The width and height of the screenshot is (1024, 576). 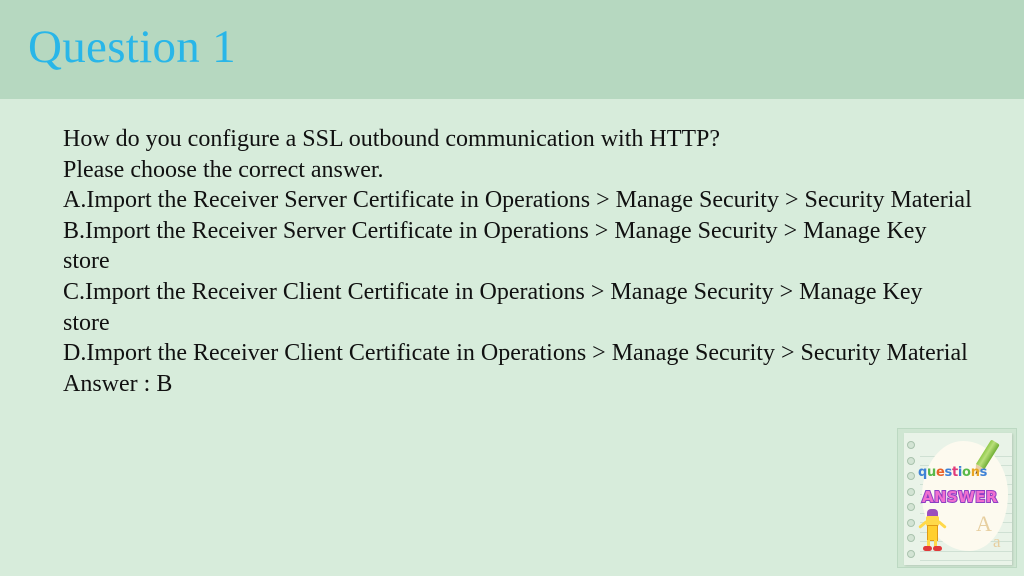 I want to click on answer-text: Answer : B, so click(x=118, y=383).